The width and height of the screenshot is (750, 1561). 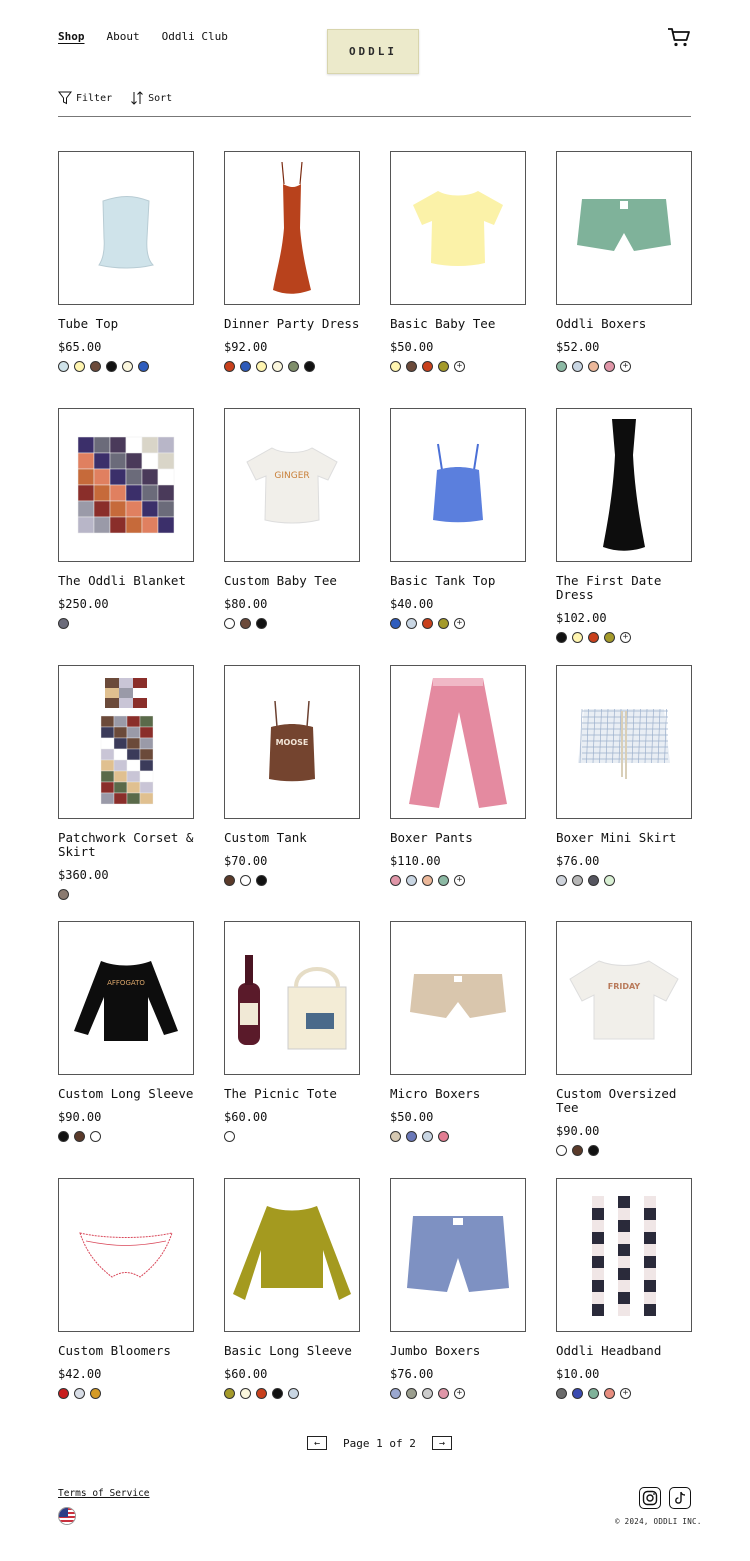 I want to click on product-name: Custom Oversized Tee, so click(x=624, y=1101).